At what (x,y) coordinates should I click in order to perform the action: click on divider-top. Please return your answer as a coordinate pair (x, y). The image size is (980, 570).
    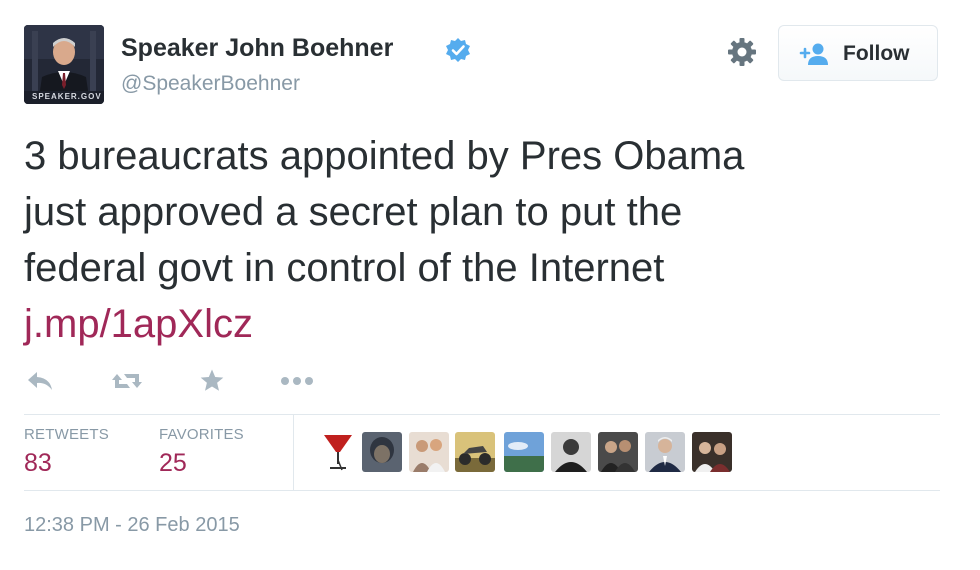
    Looking at the image, I should click on (482, 414).